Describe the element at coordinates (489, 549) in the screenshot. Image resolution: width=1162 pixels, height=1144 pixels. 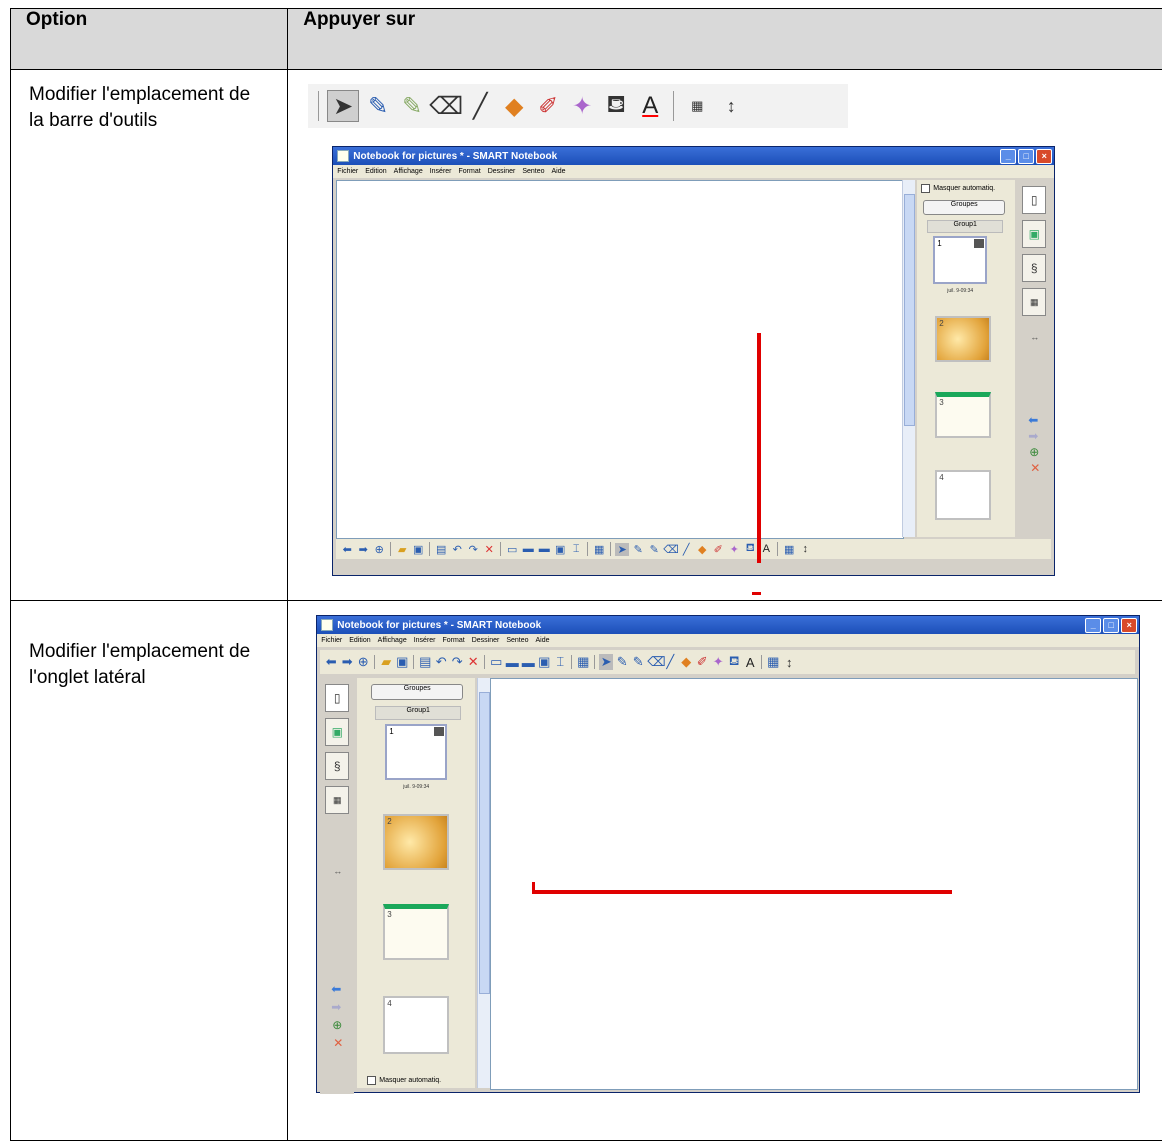
I see `delete-icon: ✕` at that location.